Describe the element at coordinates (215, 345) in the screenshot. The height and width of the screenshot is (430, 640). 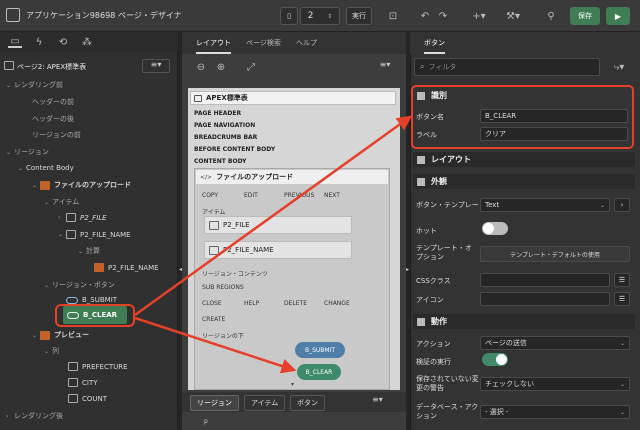
I see `arrow-to-canvas-button` at that location.